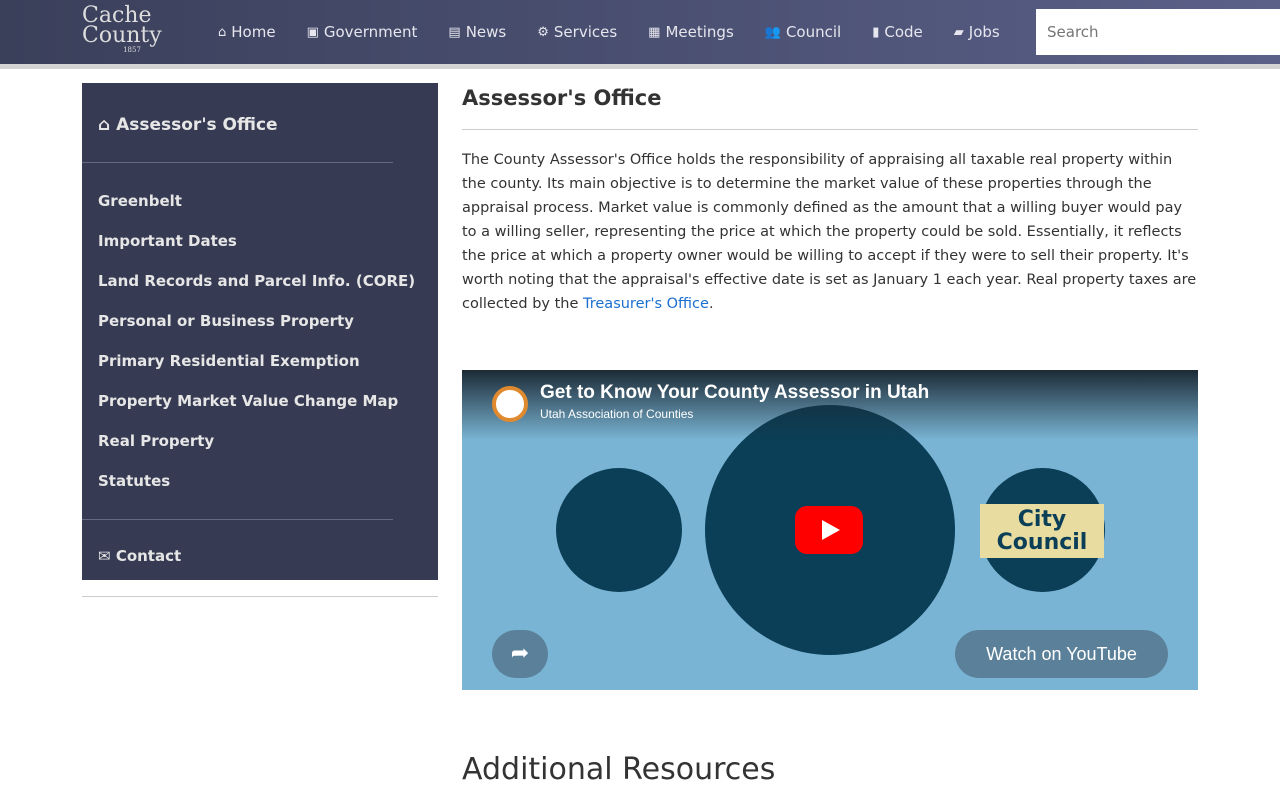  I want to click on nav-label: Meetings, so click(699, 32).